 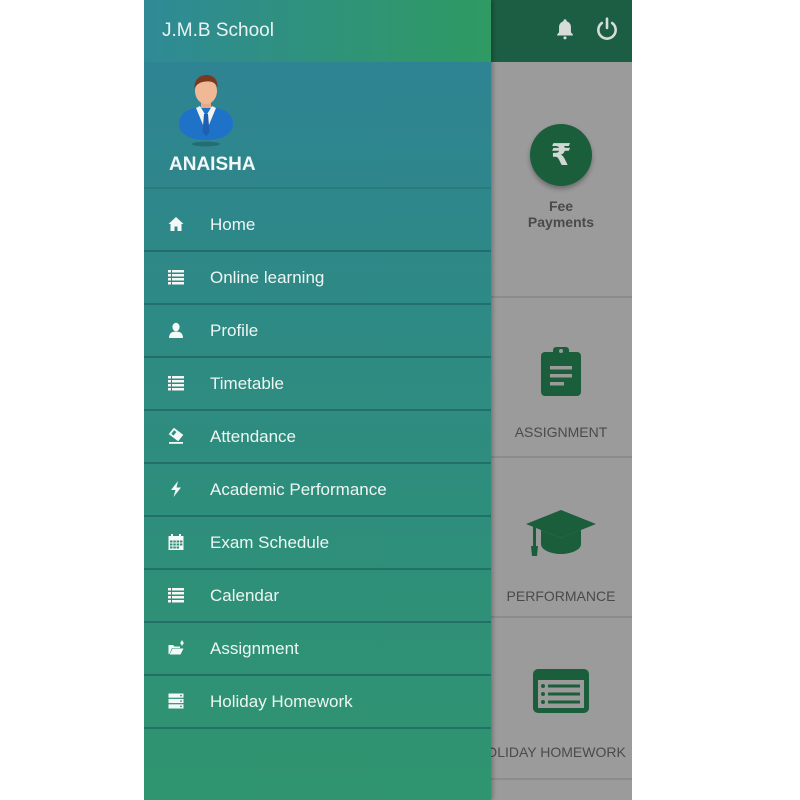 I want to click on tile-assignment: ASSIGNMENT, so click(x=561, y=378).